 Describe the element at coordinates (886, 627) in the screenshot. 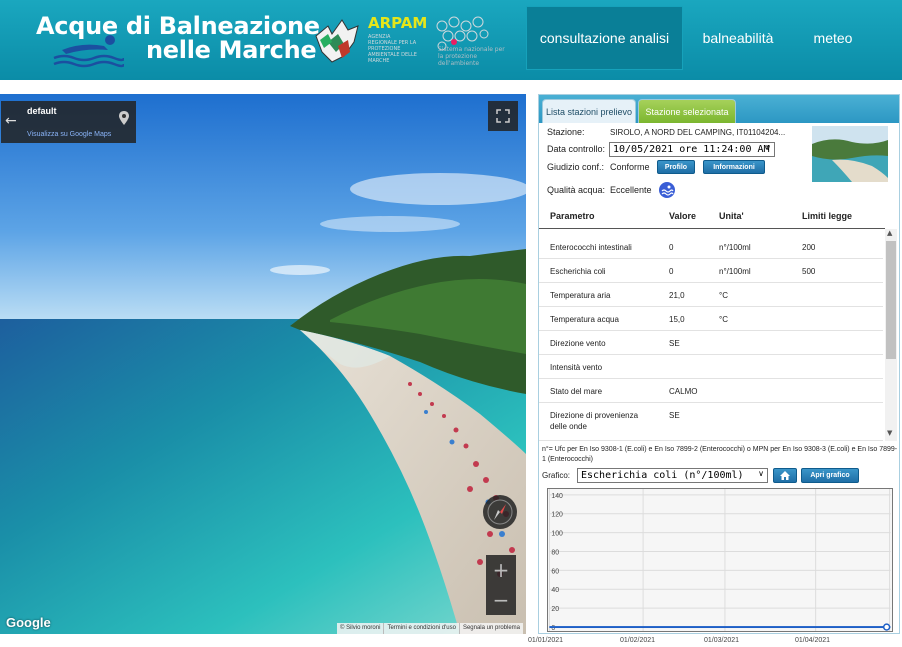

I see `chart-data-point` at that location.